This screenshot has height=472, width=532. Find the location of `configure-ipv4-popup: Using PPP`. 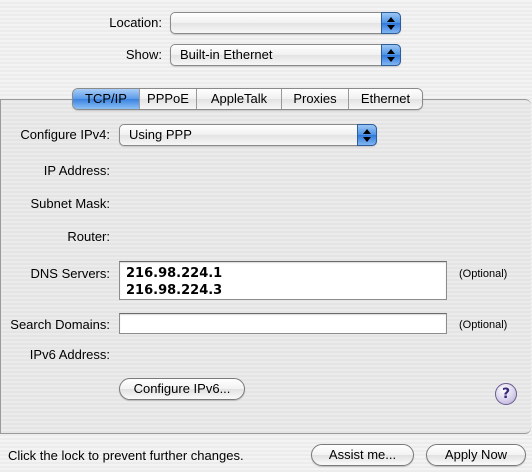

configure-ipv4-popup: Using PPP is located at coordinates (248, 135).